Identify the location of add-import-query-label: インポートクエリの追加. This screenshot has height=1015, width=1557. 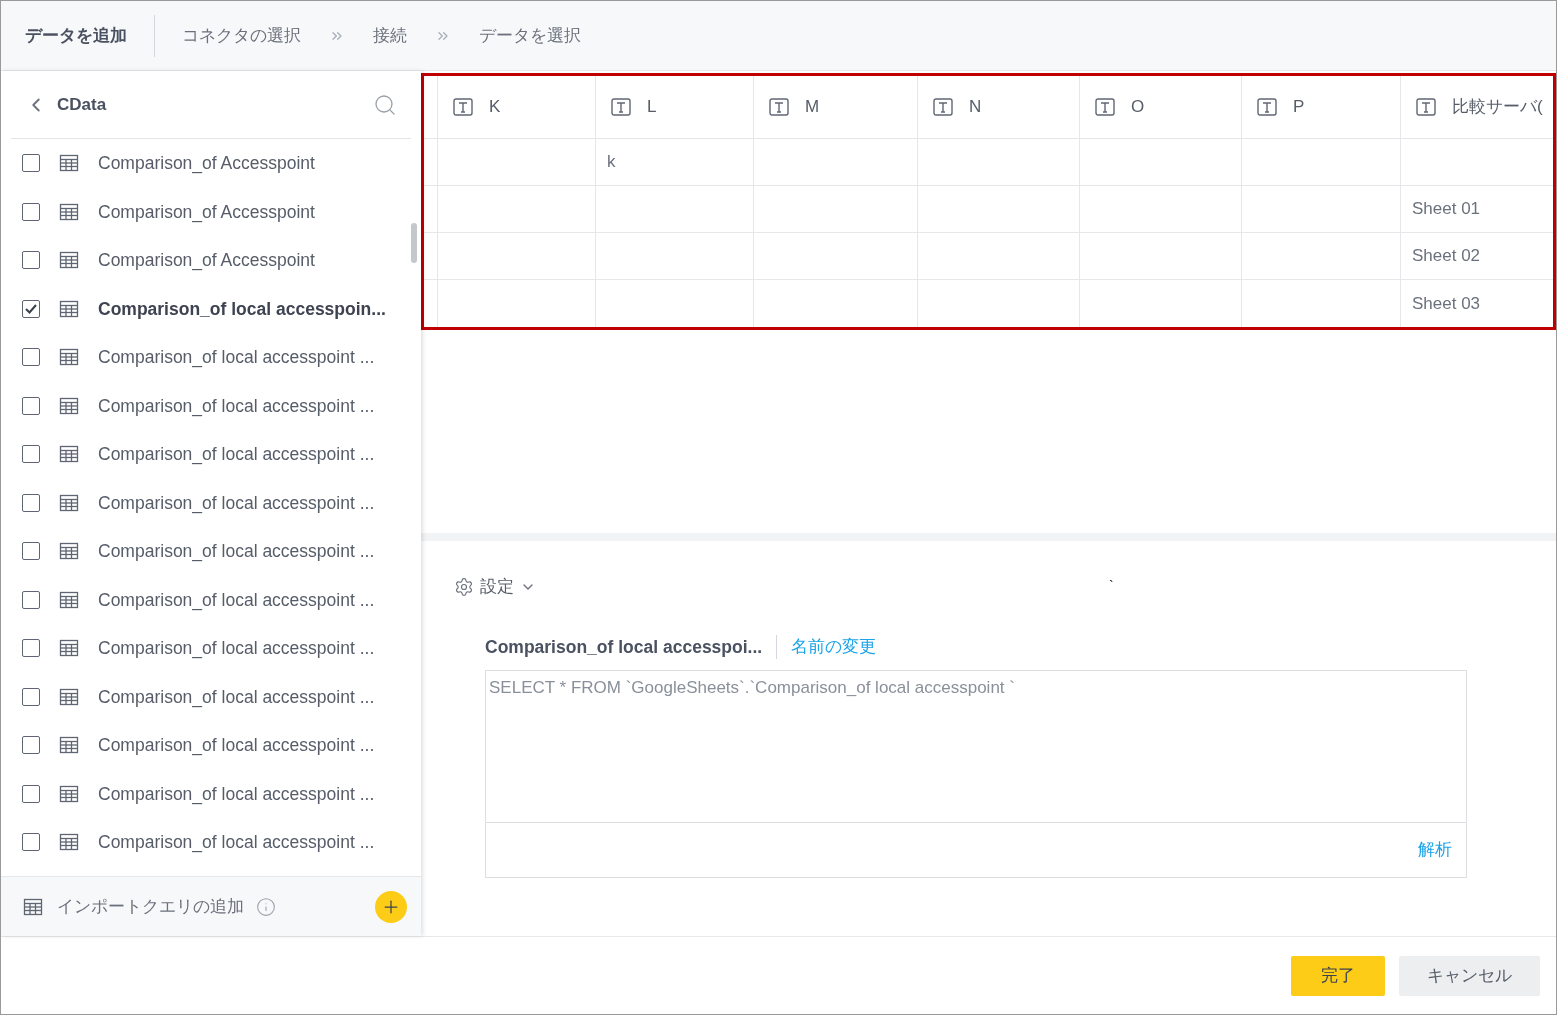
(150, 906).